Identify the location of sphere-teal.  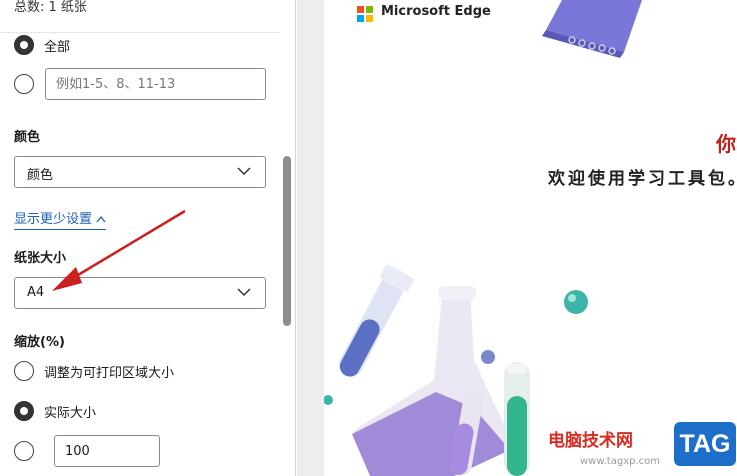
(576, 302).